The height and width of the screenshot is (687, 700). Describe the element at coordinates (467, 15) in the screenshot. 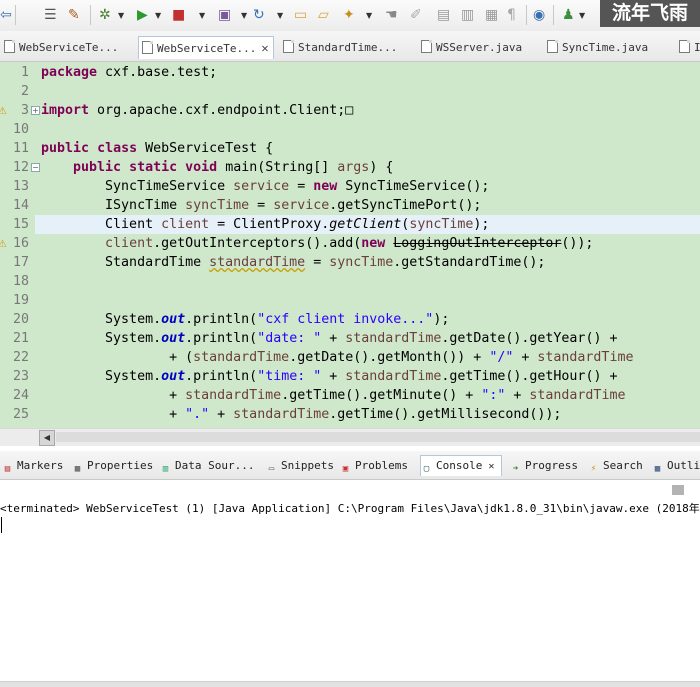

I see `document-icon: ▥` at that location.